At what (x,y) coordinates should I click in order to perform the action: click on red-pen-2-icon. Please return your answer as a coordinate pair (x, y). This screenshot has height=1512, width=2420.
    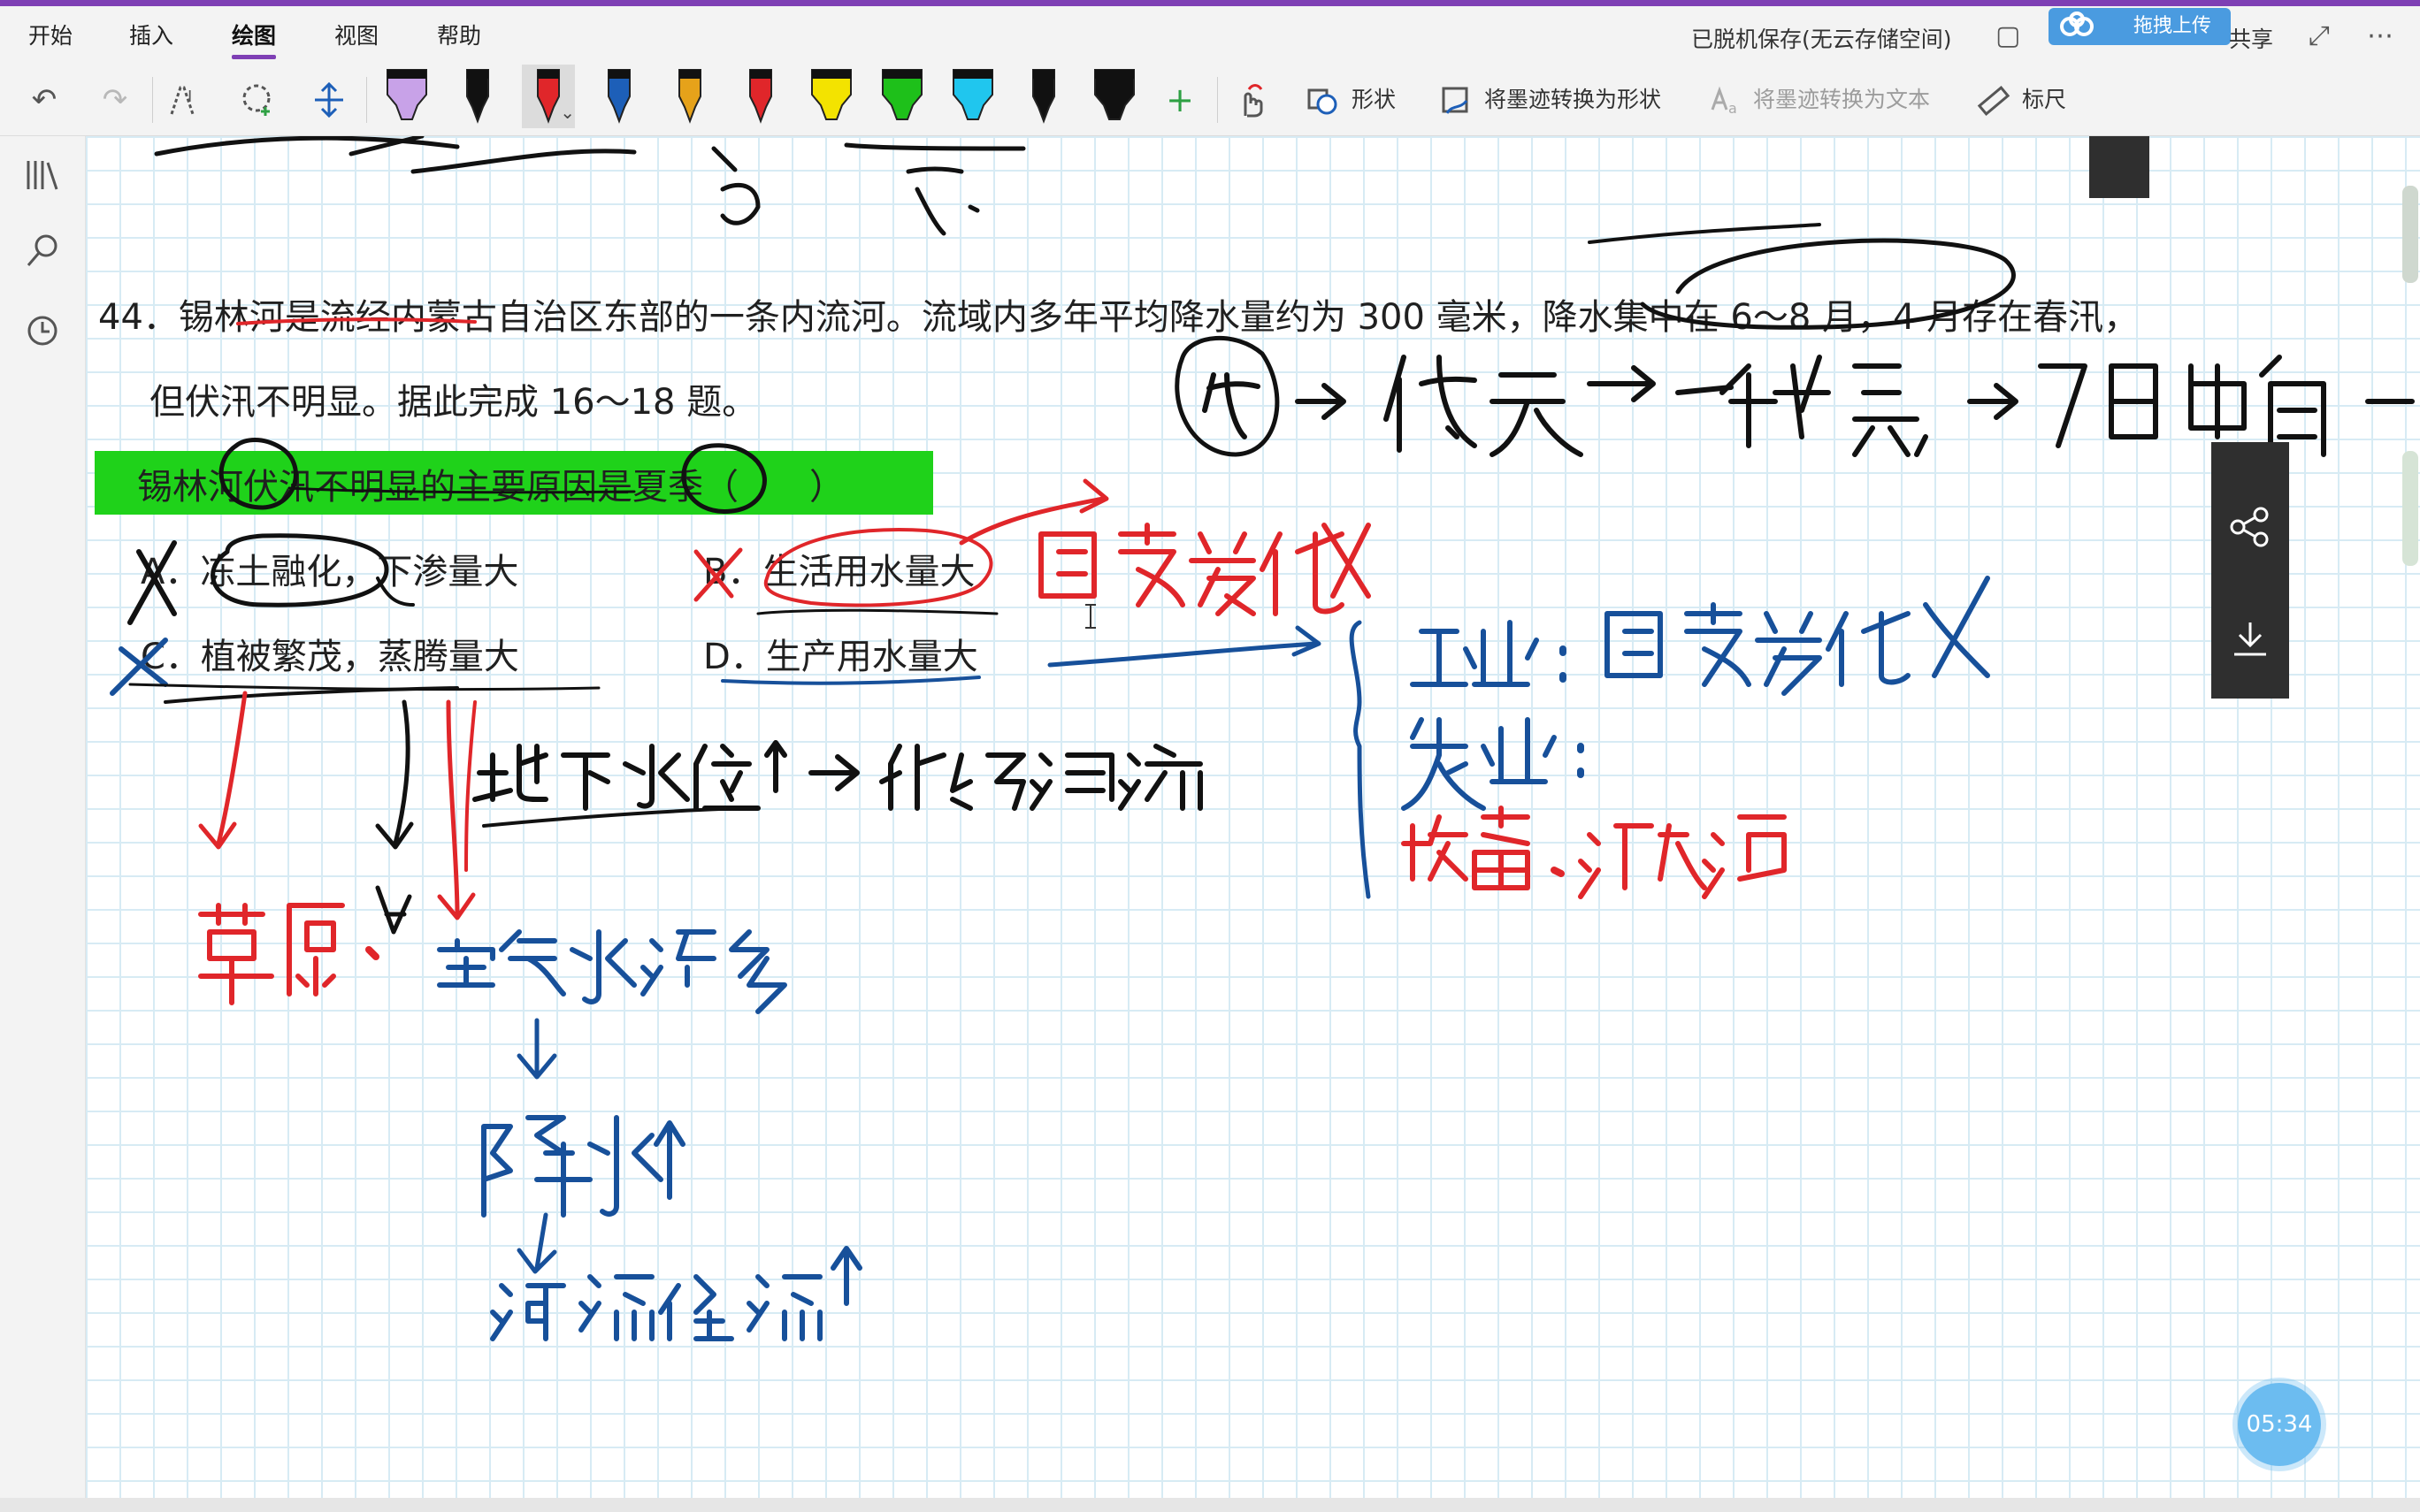
    Looking at the image, I should click on (761, 96).